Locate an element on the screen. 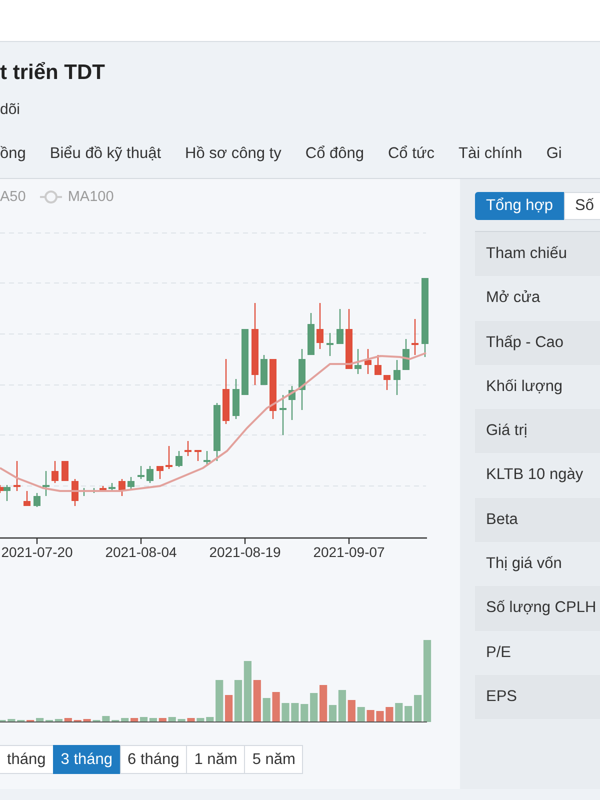  range-button: 1 năm is located at coordinates (216, 759).